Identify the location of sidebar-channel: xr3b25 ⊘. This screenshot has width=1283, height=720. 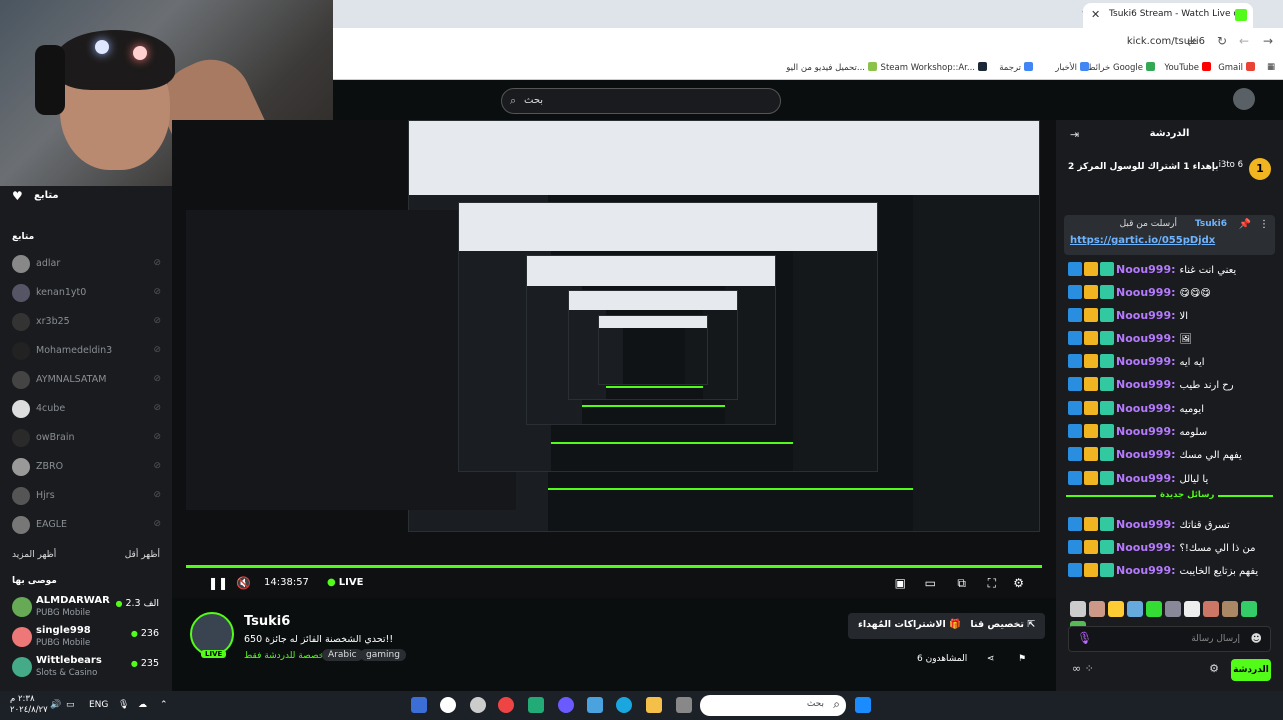
(87, 323).